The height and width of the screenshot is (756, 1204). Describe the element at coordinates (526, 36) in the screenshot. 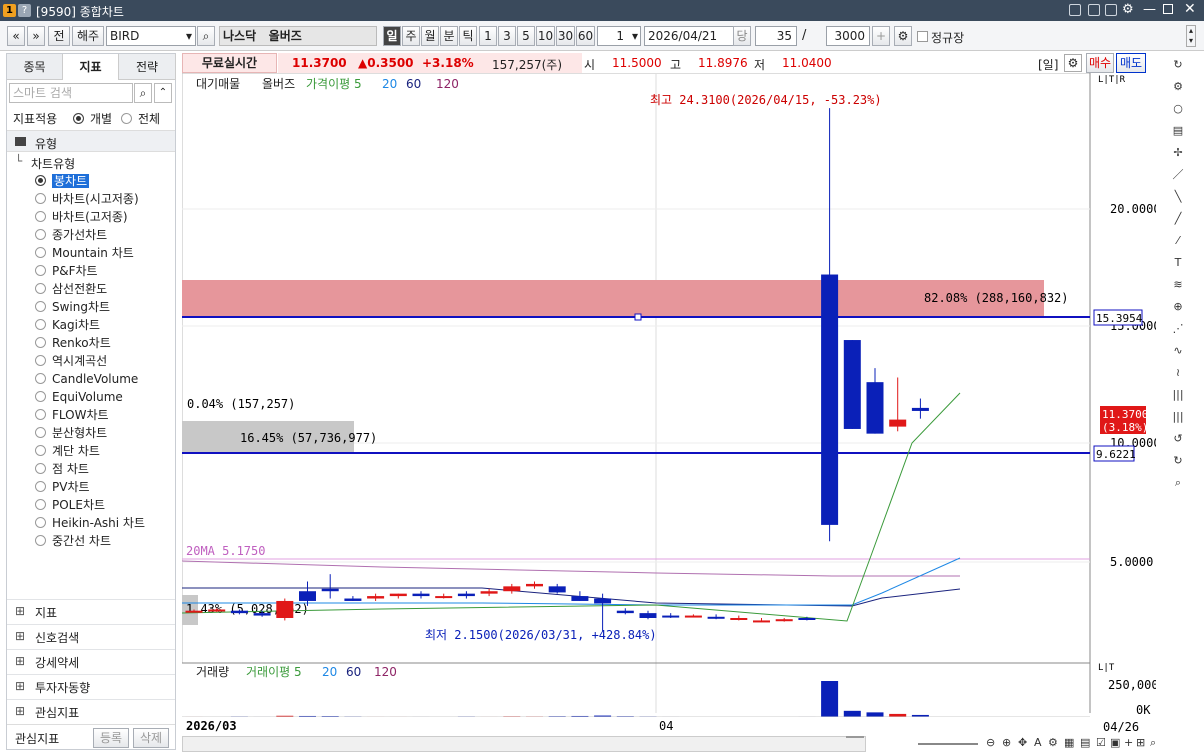

I see `interval-5-button: 5` at that location.